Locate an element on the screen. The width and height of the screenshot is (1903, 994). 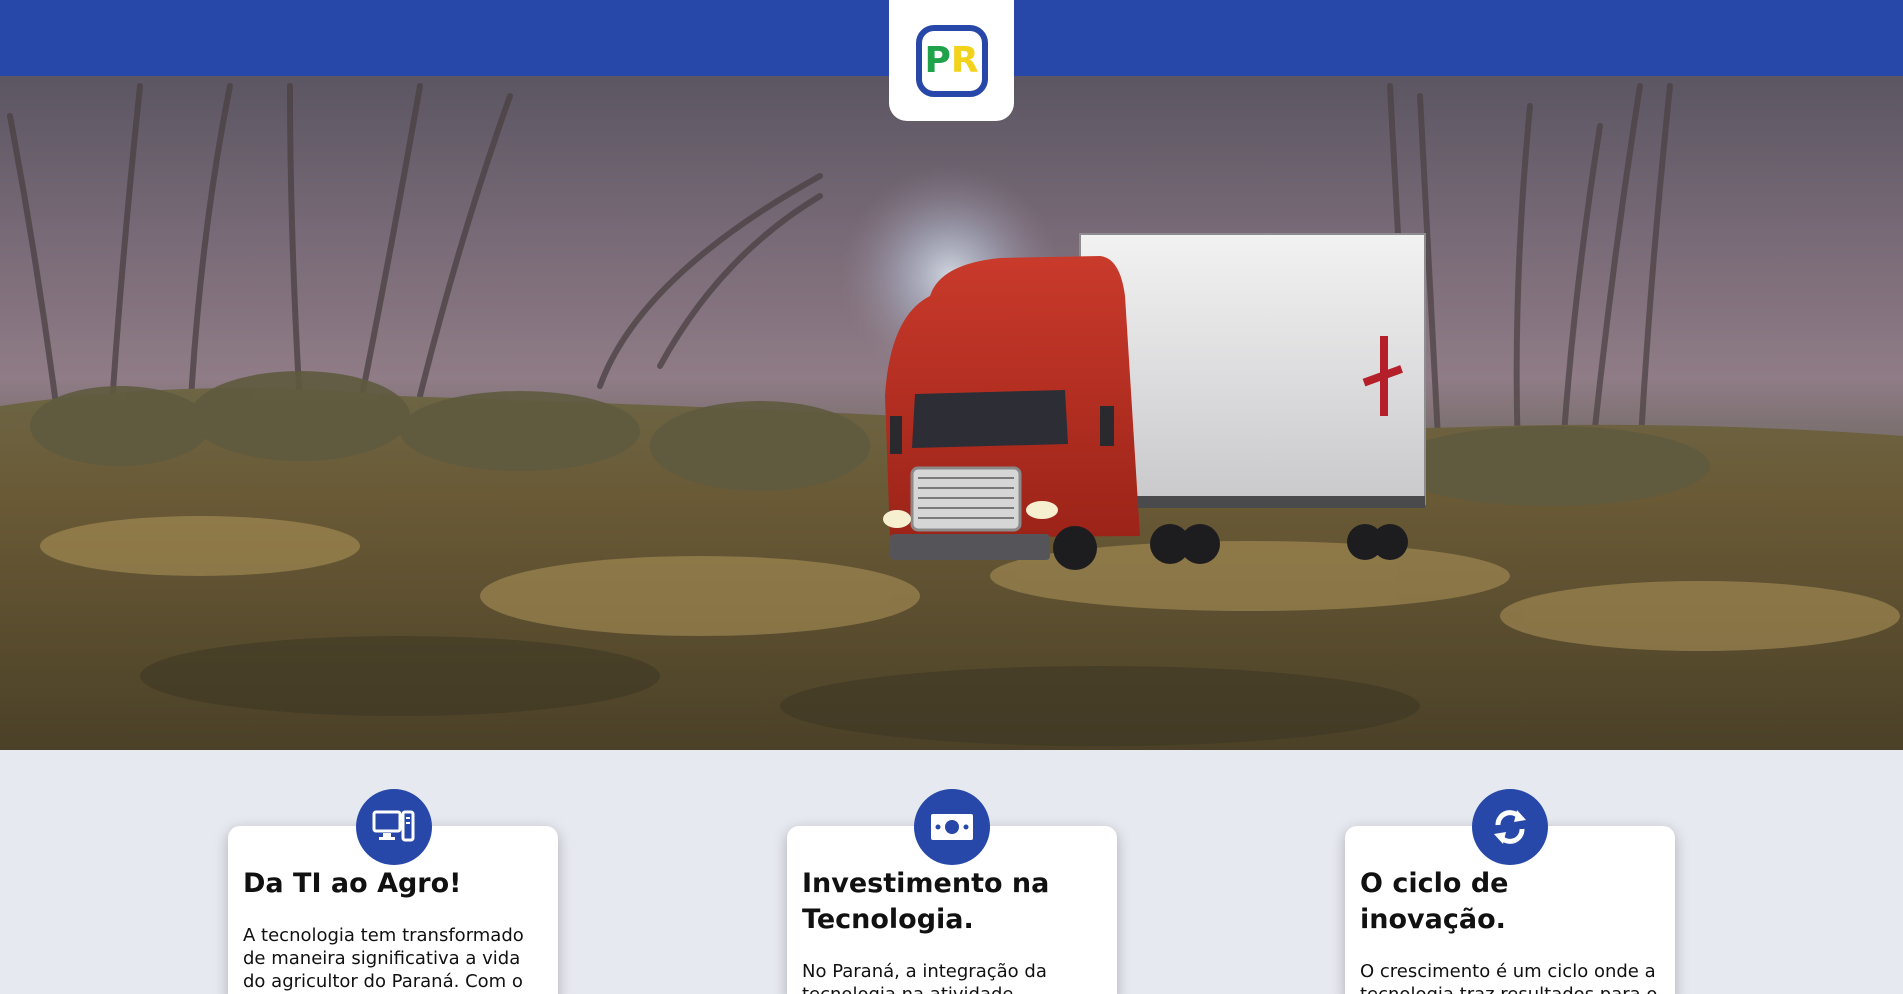
logo-letter-r: R is located at coordinates (964, 60).